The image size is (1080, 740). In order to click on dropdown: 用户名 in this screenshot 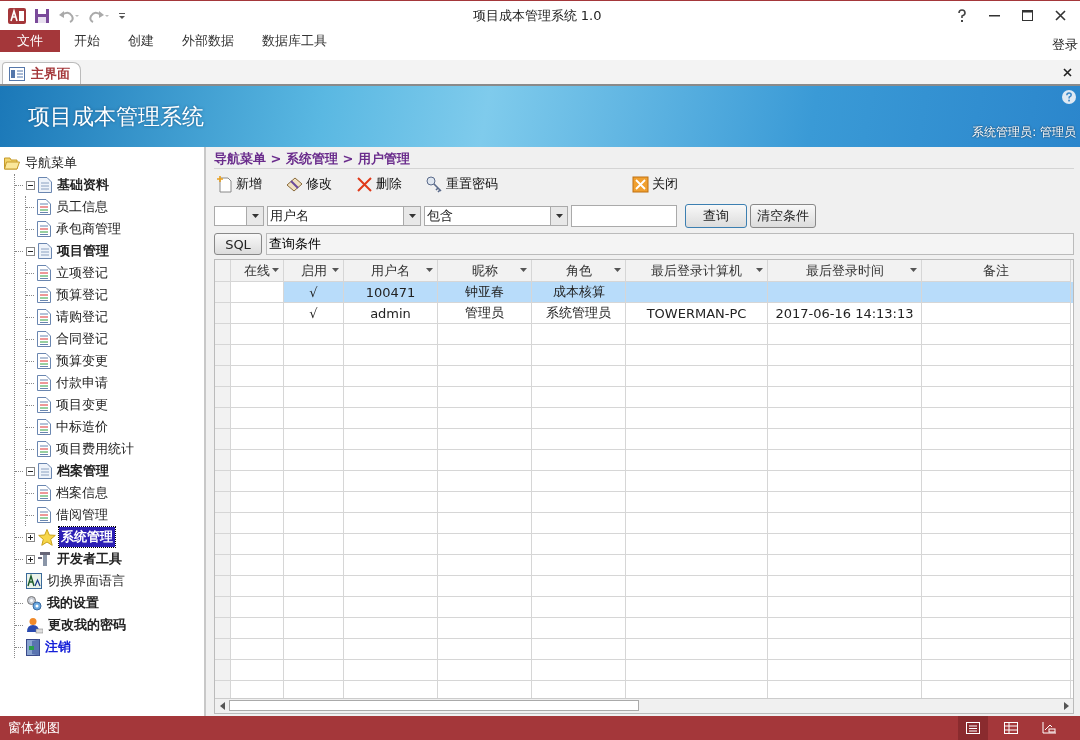, I will do `click(344, 216)`.